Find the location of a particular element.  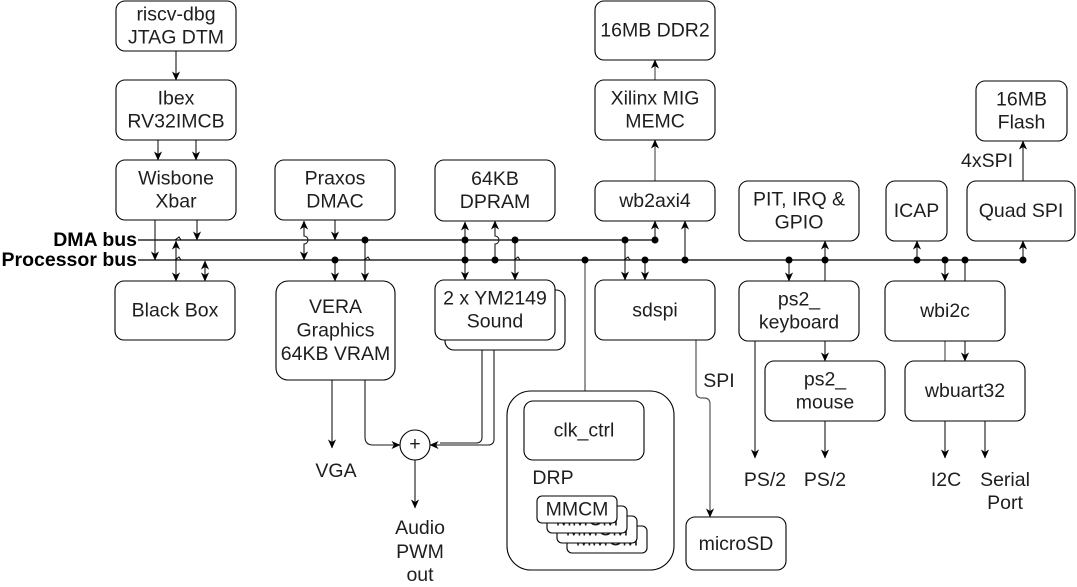

block-dpram: 64KB DPRAM is located at coordinates (495, 190).